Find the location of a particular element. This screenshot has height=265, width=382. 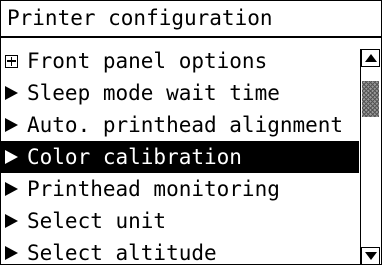

scroll-down-button is located at coordinates (370, 255).